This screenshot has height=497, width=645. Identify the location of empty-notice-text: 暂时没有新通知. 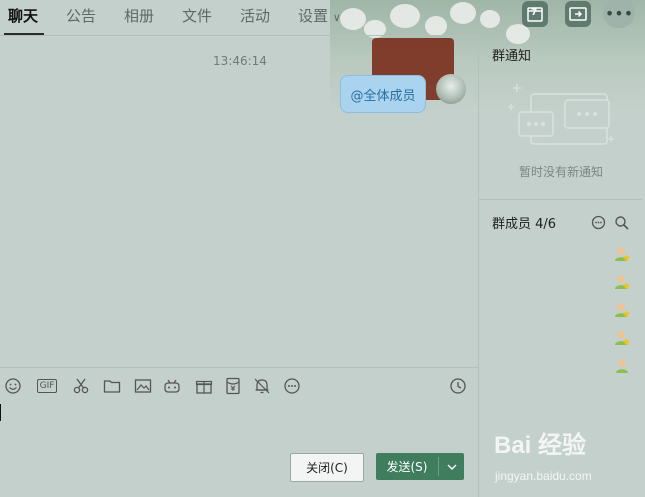
(560, 172).